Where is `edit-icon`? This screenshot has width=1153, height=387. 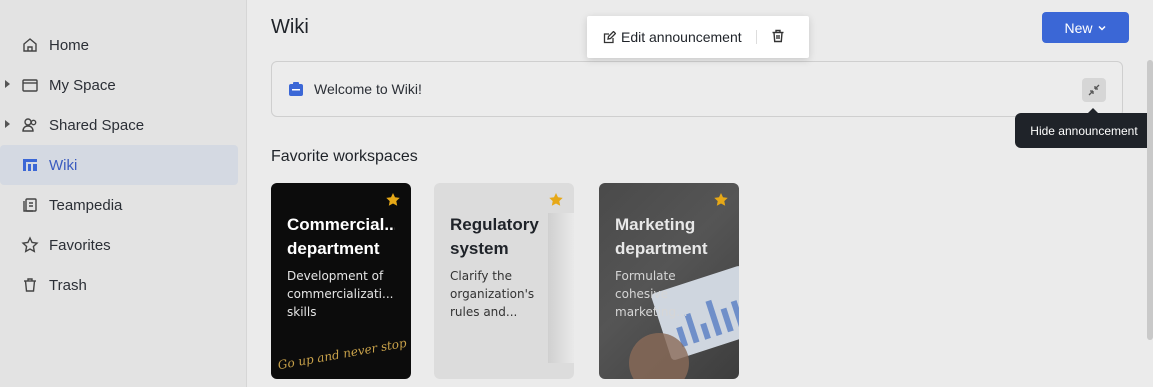
edit-icon is located at coordinates (609, 36).